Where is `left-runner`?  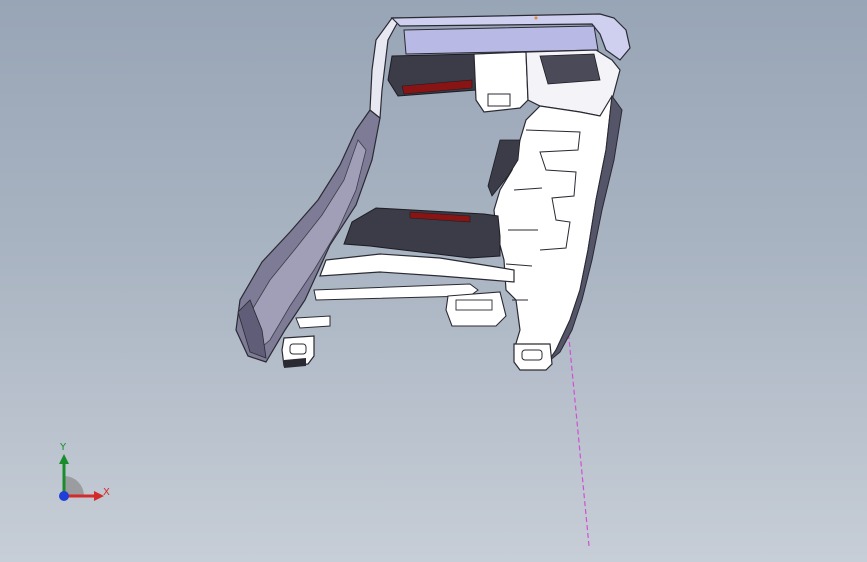 left-runner is located at coordinates (313, 322).